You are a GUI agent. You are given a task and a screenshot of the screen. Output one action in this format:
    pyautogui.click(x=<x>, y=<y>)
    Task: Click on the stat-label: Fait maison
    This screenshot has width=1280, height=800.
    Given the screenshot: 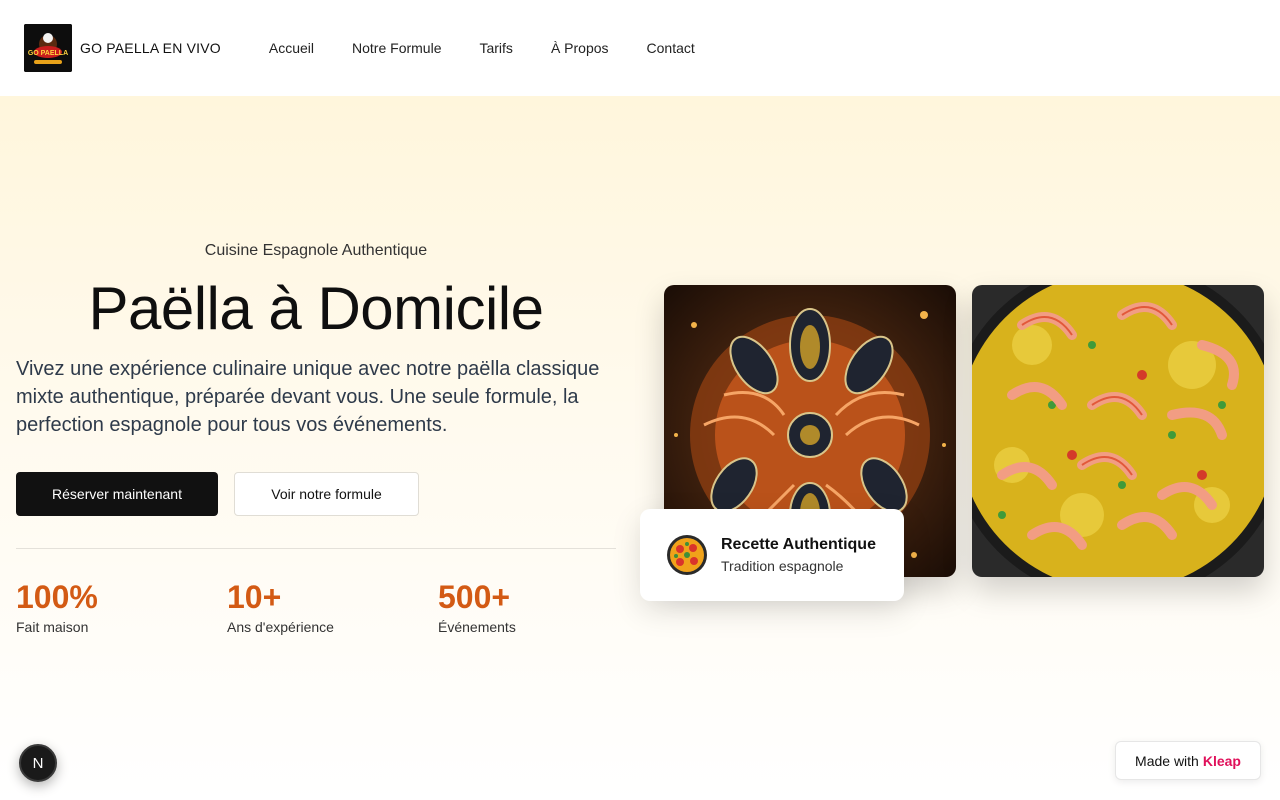 What is the action you would take?
    pyautogui.click(x=52, y=627)
    